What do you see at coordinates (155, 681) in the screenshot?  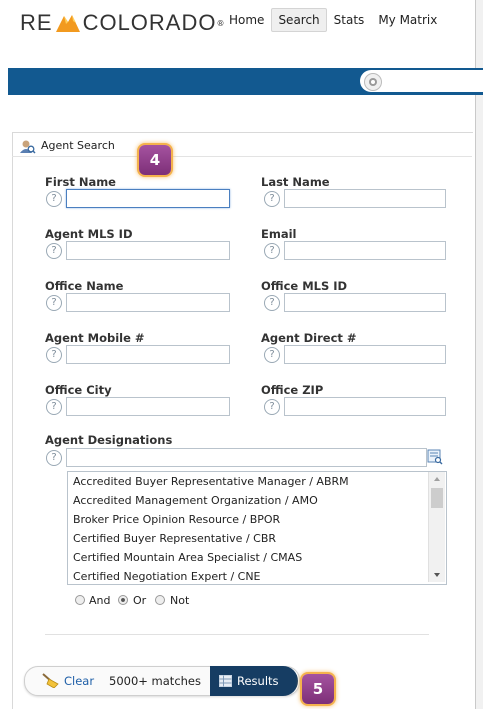 I see `match-count: 5000+ matches` at bounding box center [155, 681].